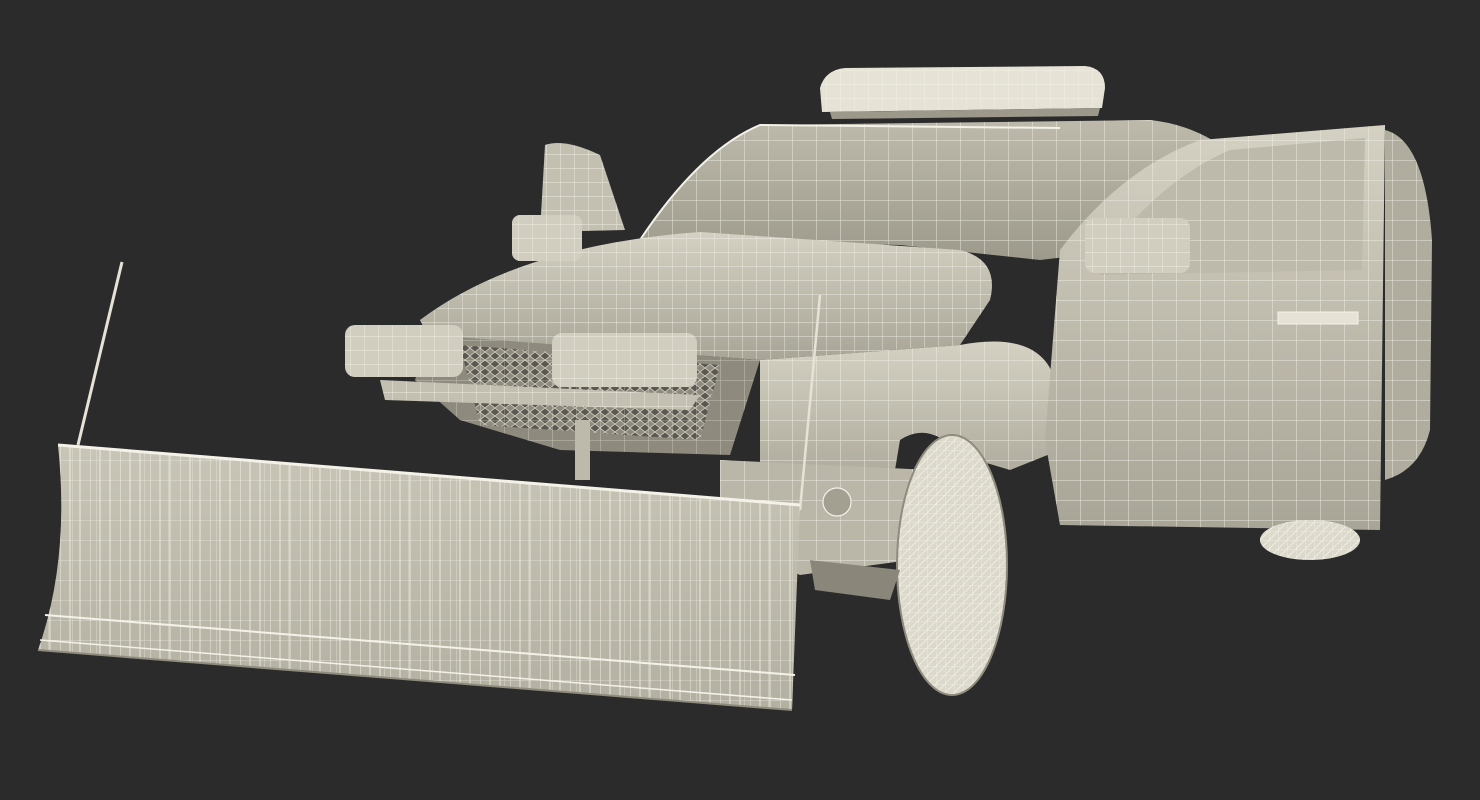 The image size is (1480, 800). What do you see at coordinates (1408, 305) in the screenshot?
I see `truck-rear-body` at bounding box center [1408, 305].